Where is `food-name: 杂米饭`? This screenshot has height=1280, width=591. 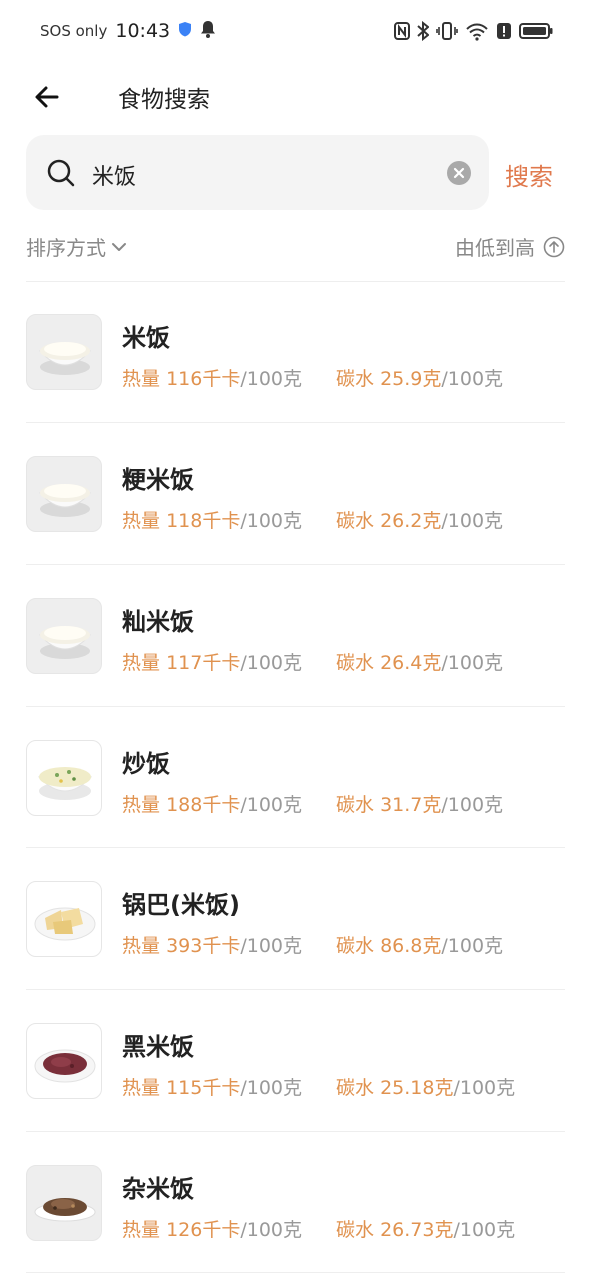 food-name: 杂米饭 is located at coordinates (158, 1189).